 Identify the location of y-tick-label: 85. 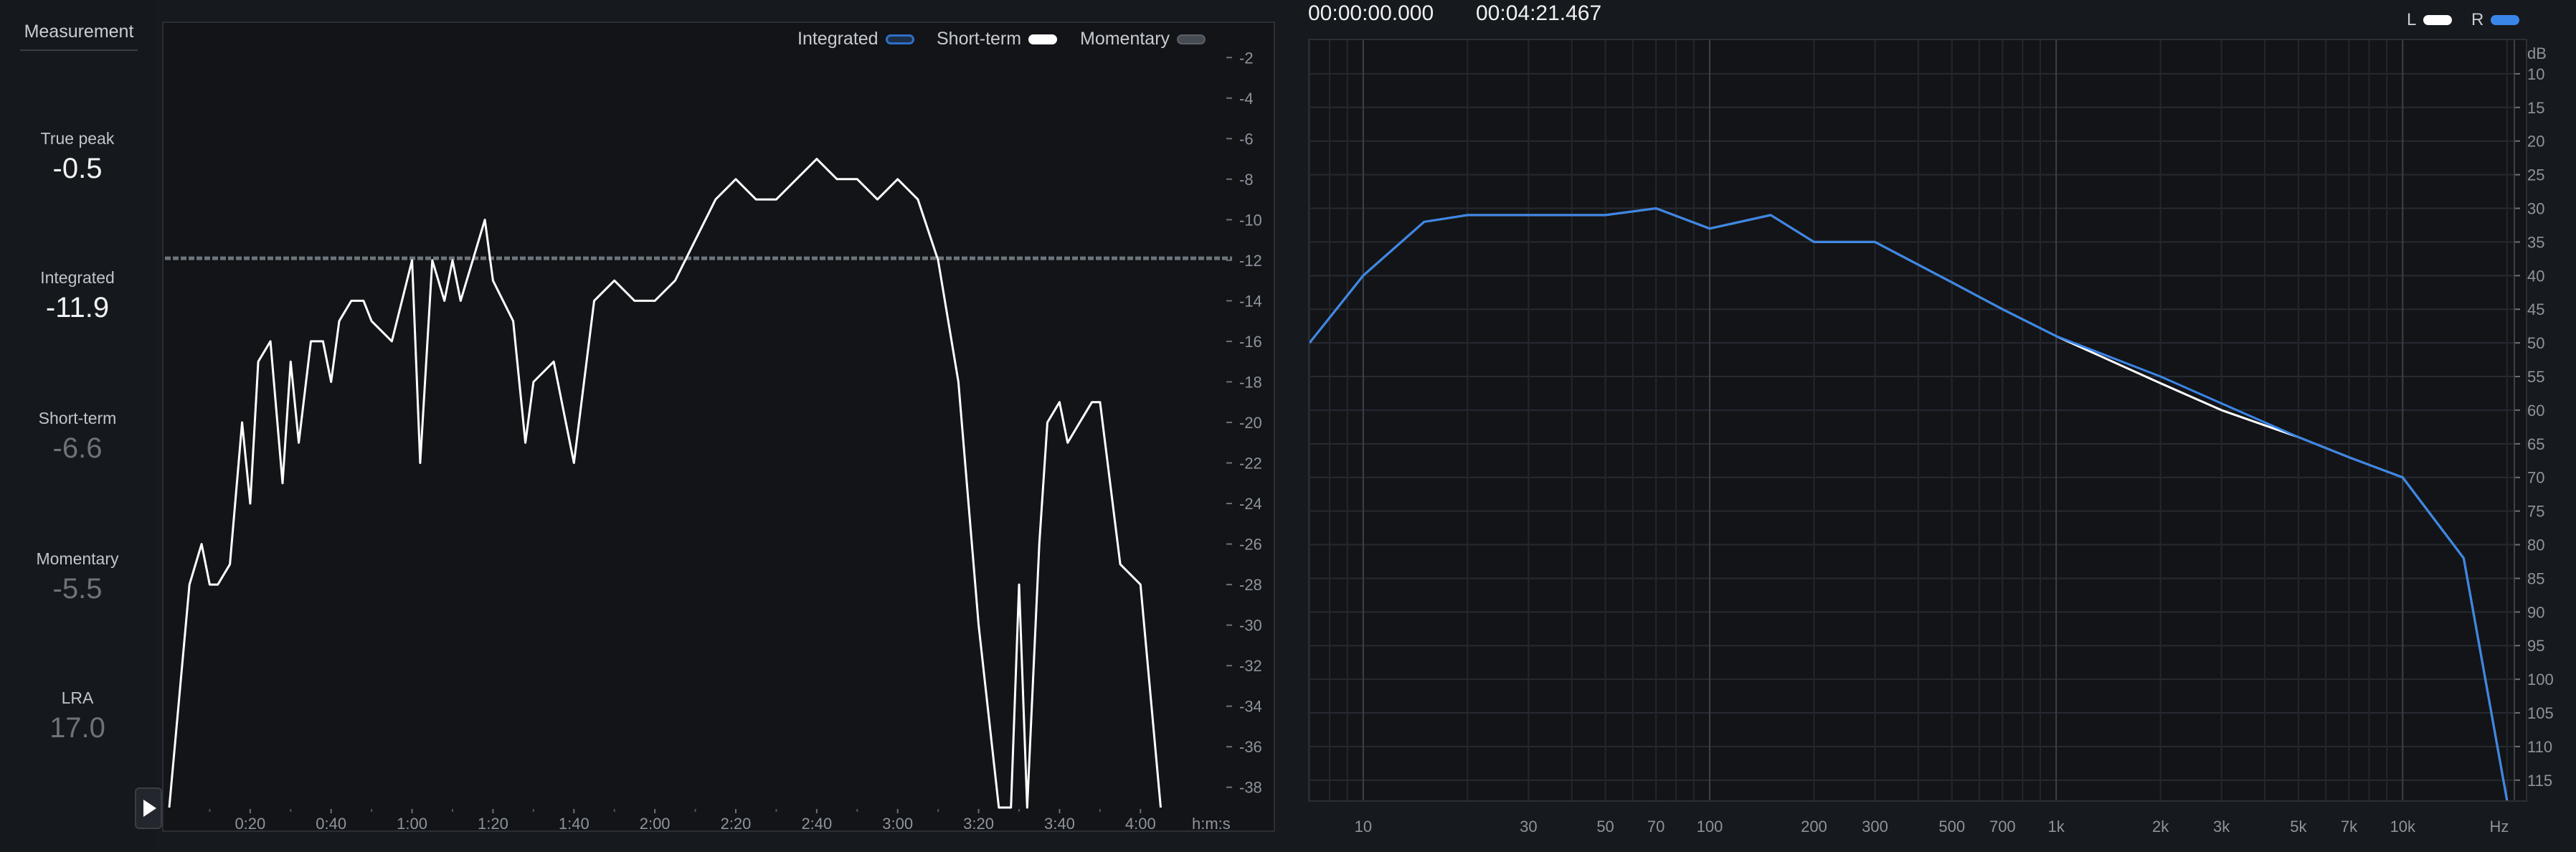
(2535, 578).